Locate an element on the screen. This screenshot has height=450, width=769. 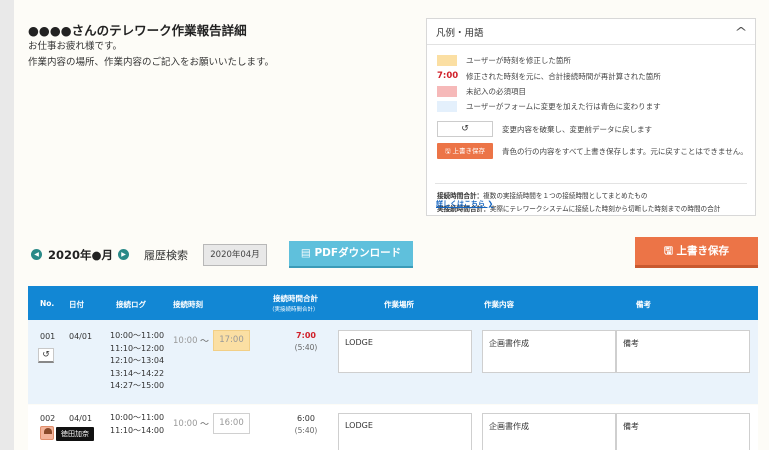
legend-save-key-label: 上書き保存 is located at coordinates (469, 151).